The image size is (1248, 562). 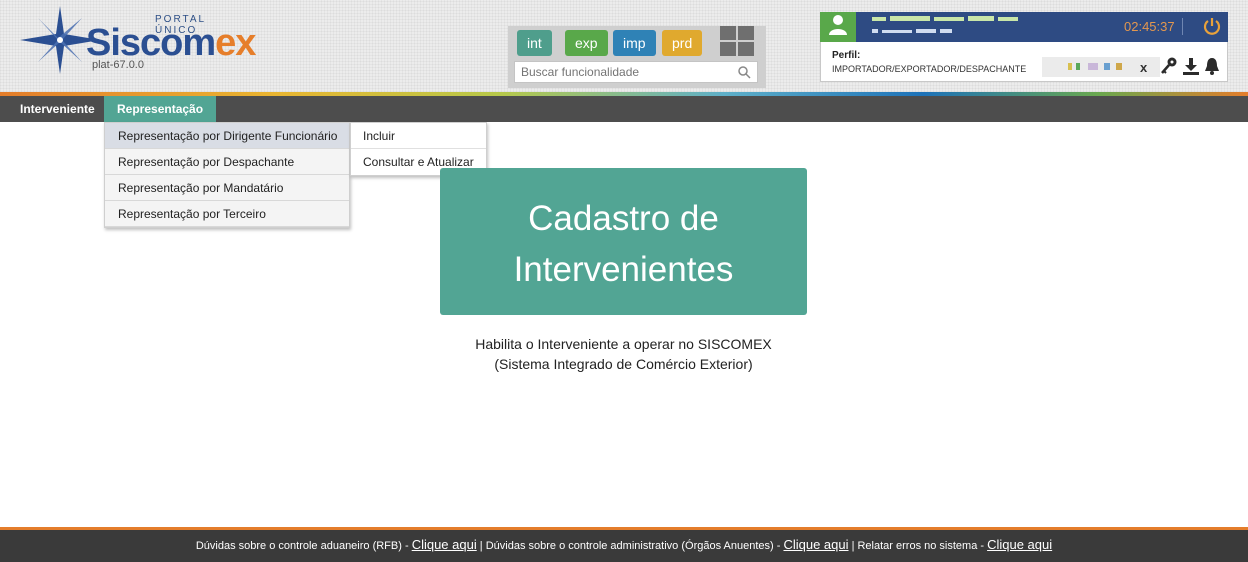 I want to click on logo-name-main: Siscom, so click(x=151, y=43).